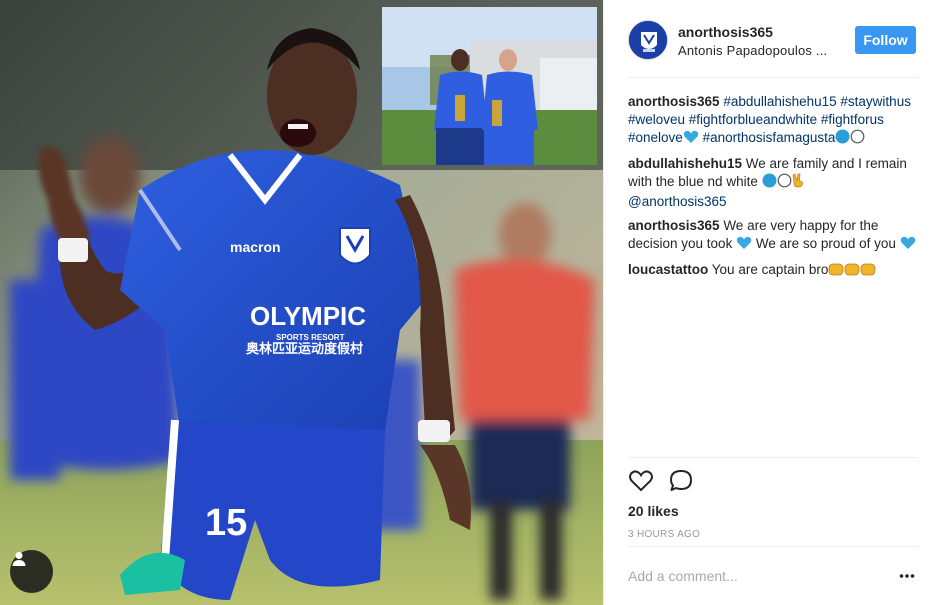  I want to click on speech-bubble-icon, so click(681, 480).